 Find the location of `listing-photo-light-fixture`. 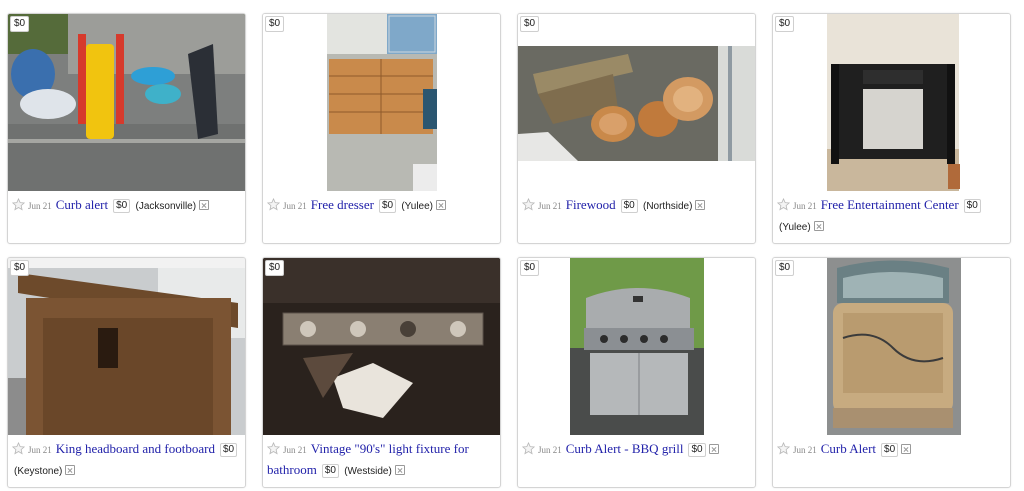

listing-photo-light-fixture is located at coordinates (381, 346).